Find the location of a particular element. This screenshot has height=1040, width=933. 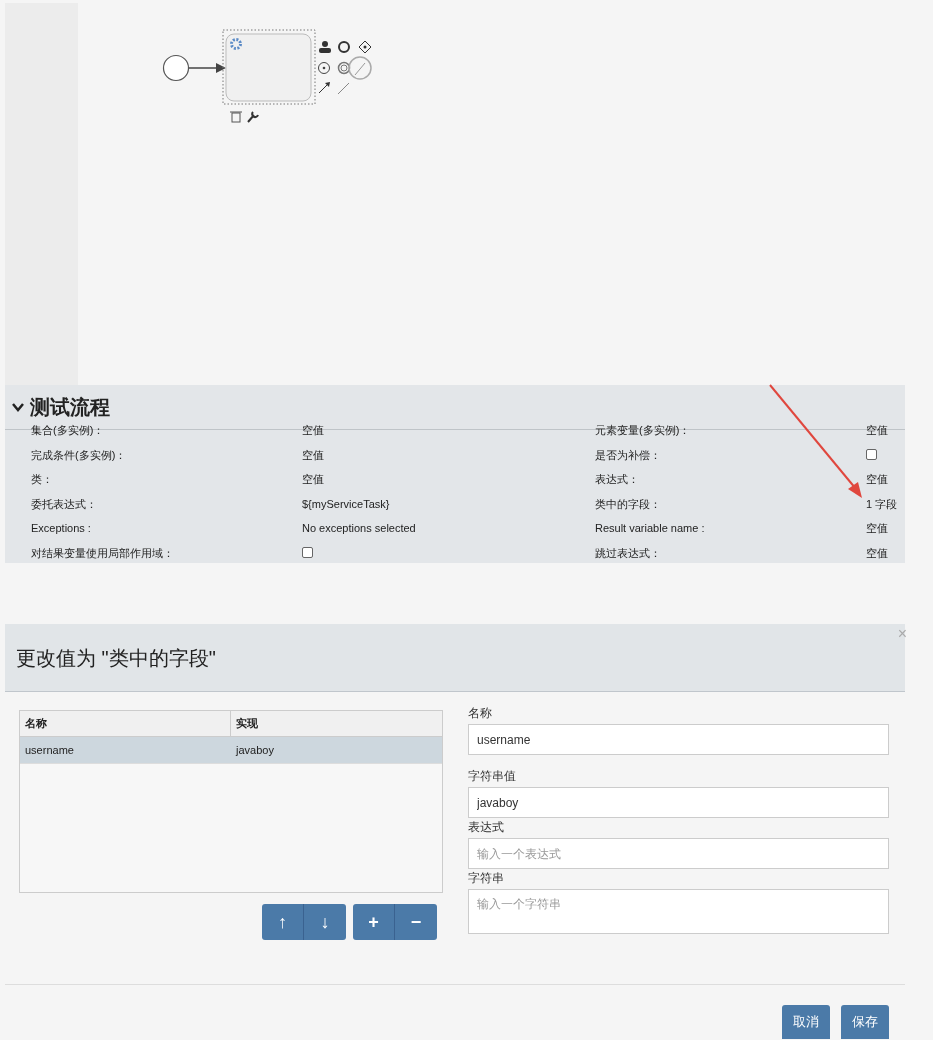

property-label: 完成条件(多实例)： is located at coordinates (79, 454).